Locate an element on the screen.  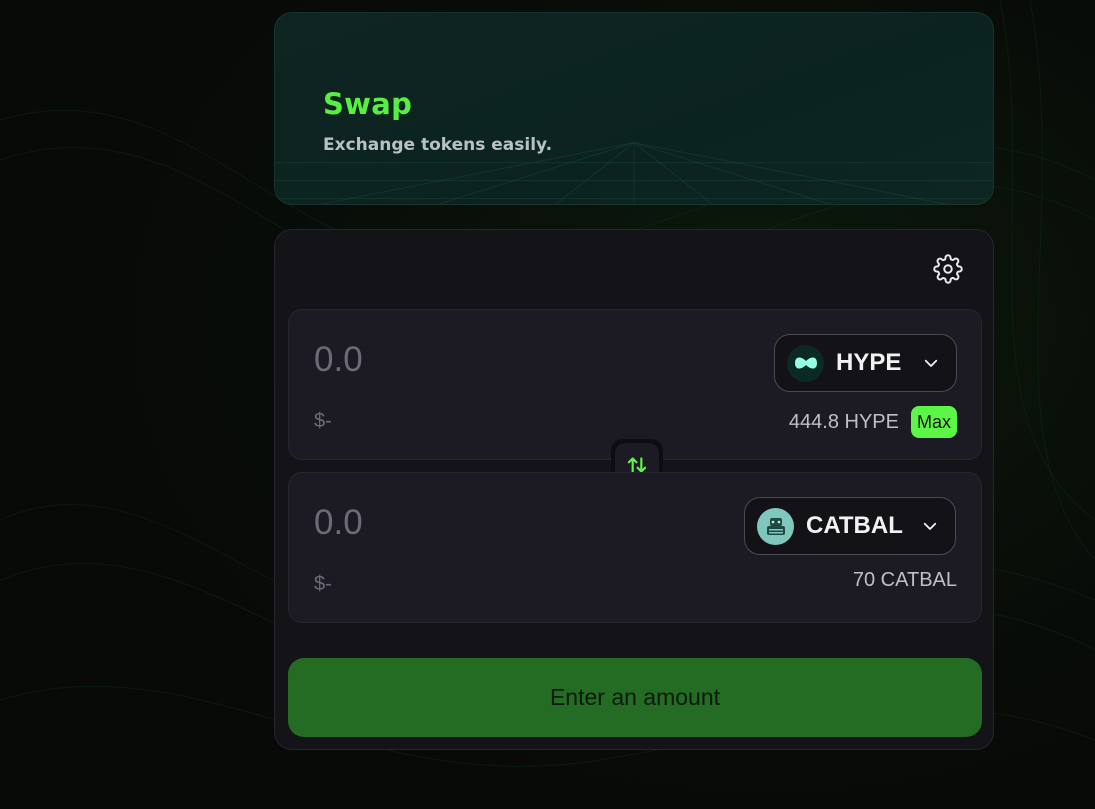
catbal-token-icon is located at coordinates (775, 526).